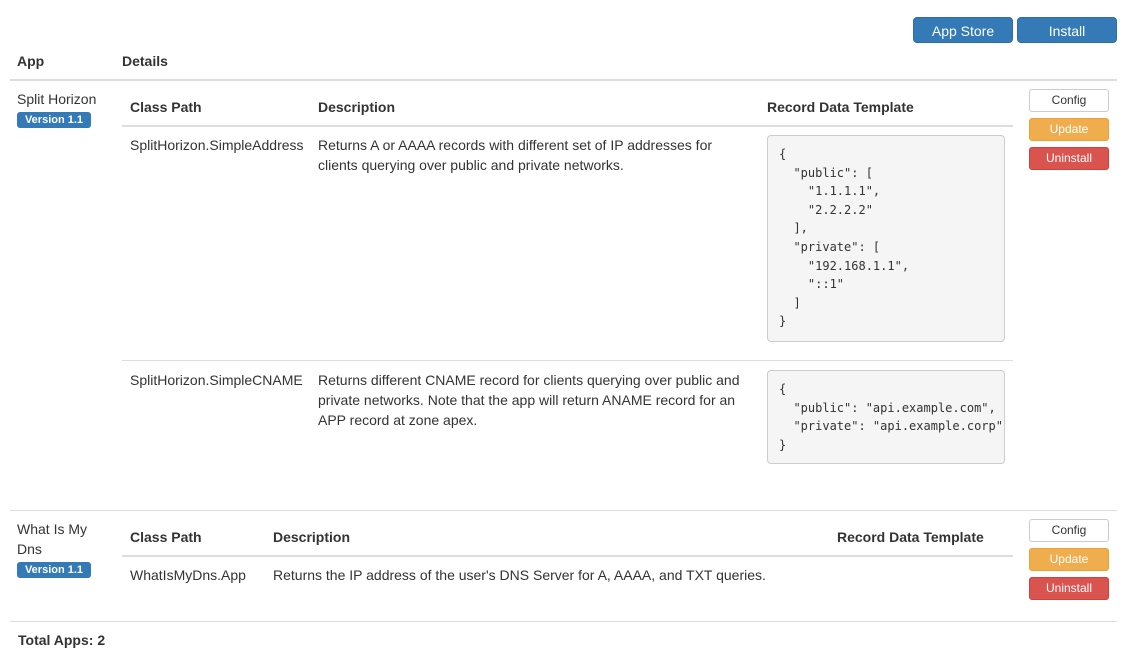  Describe the element at coordinates (217, 145) in the screenshot. I see `class-path: SplitHorizon.SimpleAddress` at that location.